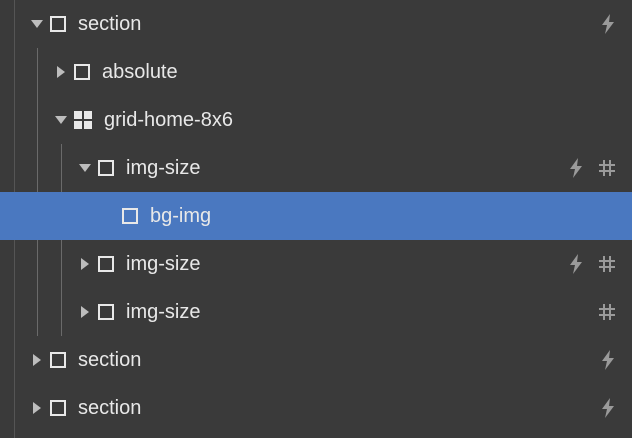  I want to click on tree-item-bg-img: bg-img, so click(316, 216).